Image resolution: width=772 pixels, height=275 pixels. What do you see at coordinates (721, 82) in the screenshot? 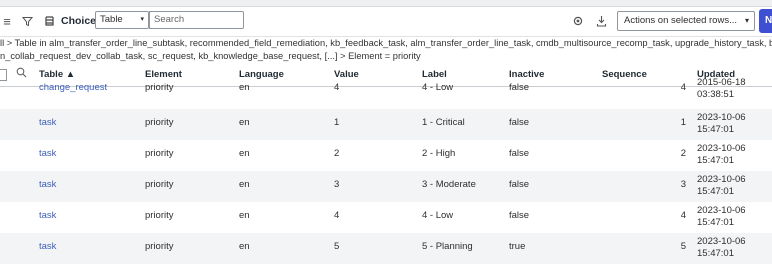
I see `updated-date: 2015-06-18` at bounding box center [721, 82].